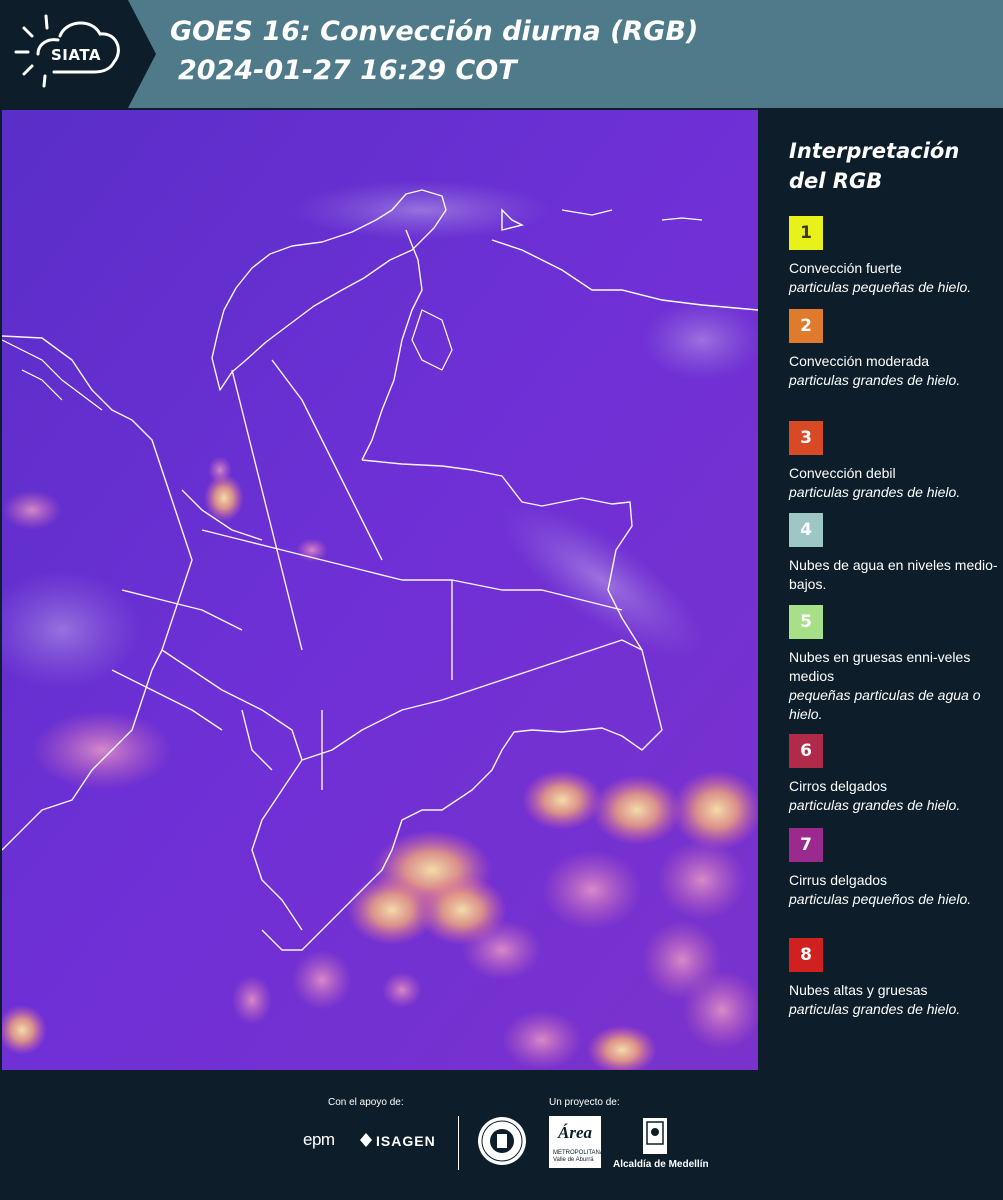  Describe the element at coordinates (806, 326) in the screenshot. I see `legend-swatch-2: 2` at that location.